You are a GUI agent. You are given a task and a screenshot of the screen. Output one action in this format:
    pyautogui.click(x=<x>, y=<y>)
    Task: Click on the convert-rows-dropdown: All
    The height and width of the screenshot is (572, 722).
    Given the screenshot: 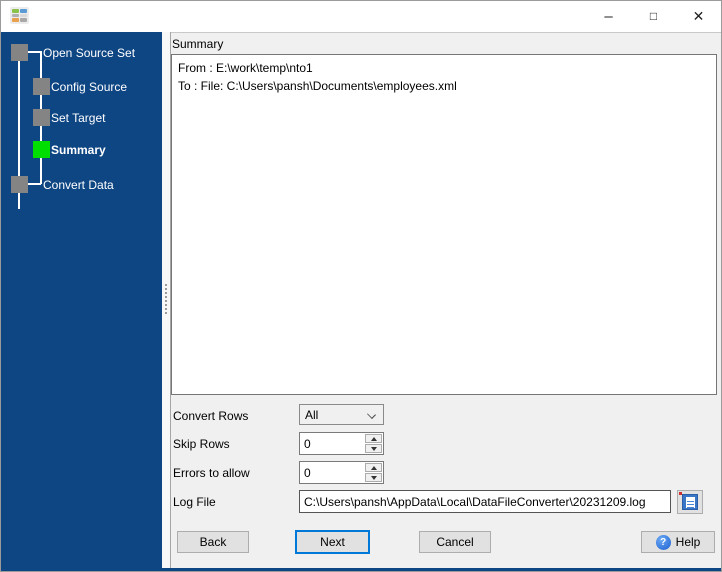 What is the action you would take?
    pyautogui.click(x=341, y=414)
    